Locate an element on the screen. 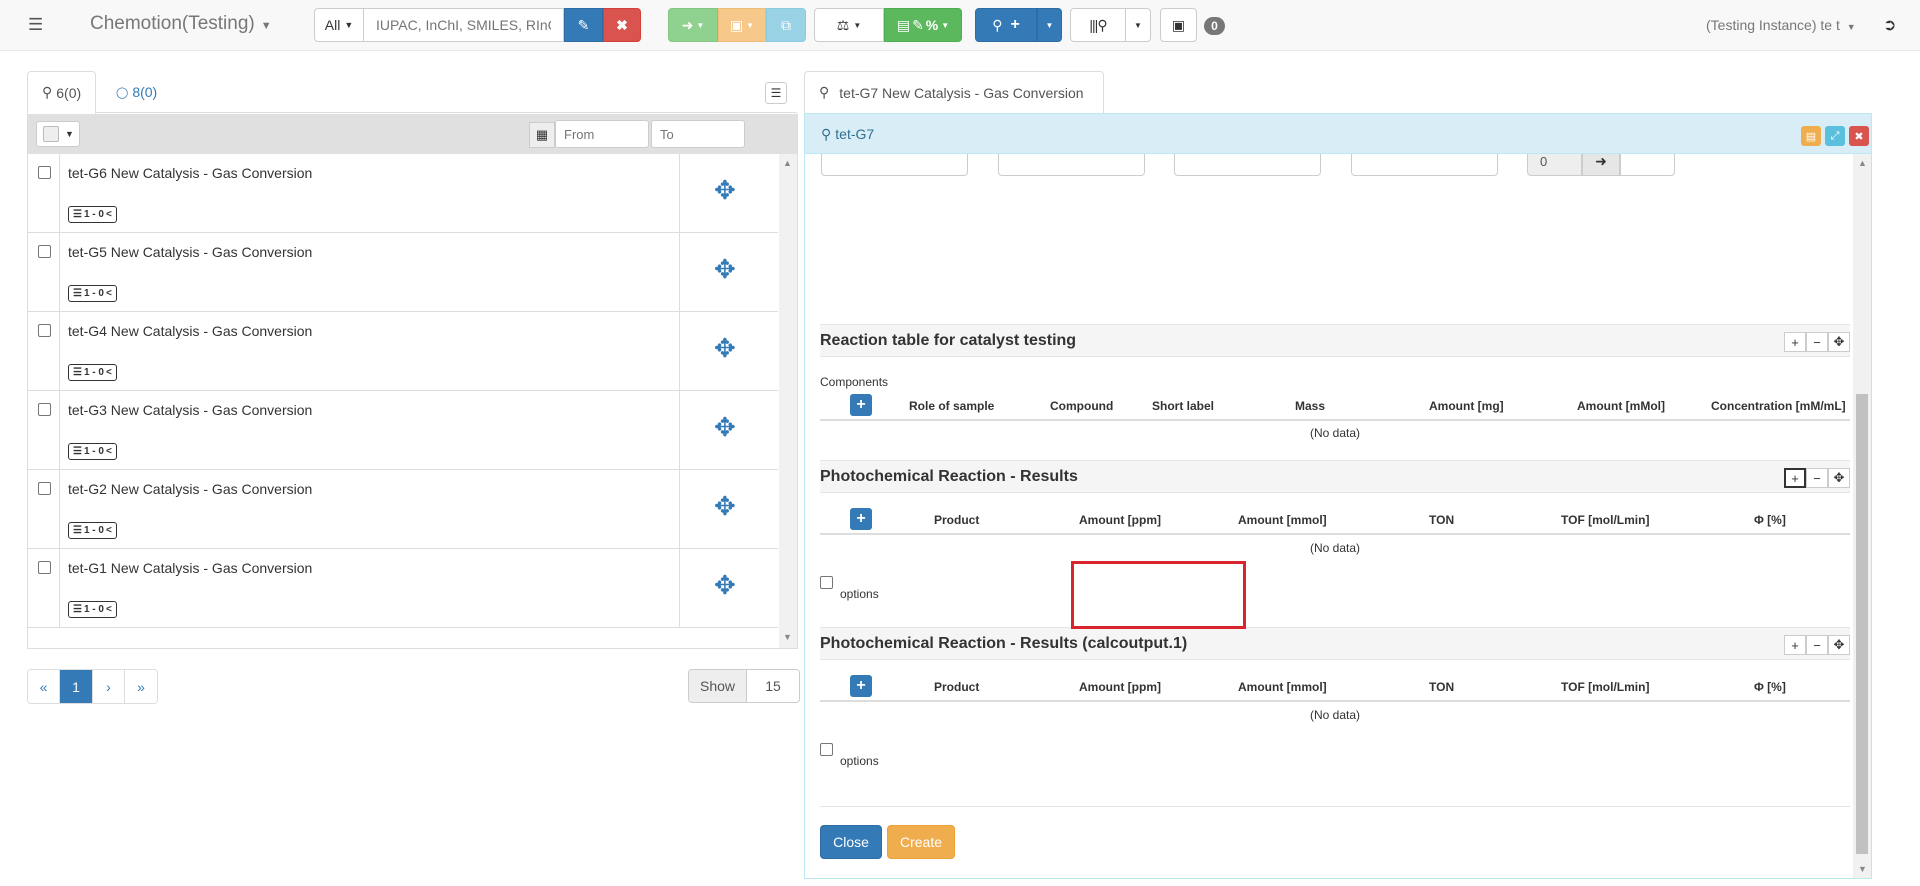 The height and width of the screenshot is (886, 1920). row-title: tet-G5 New Catalysis - Gas Conversion is located at coordinates (190, 252).